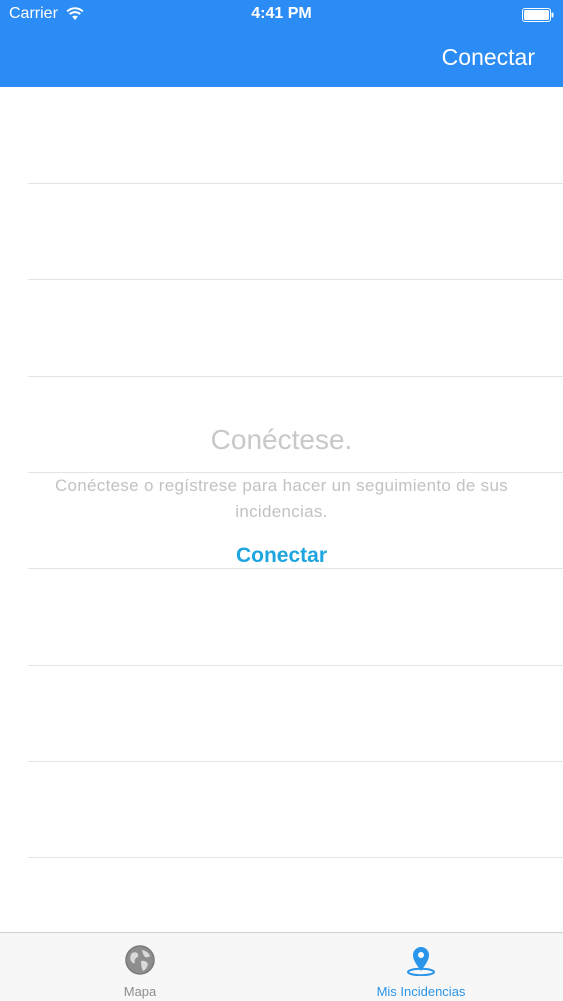  I want to click on empty-state-title: Conéctese., so click(281, 439).